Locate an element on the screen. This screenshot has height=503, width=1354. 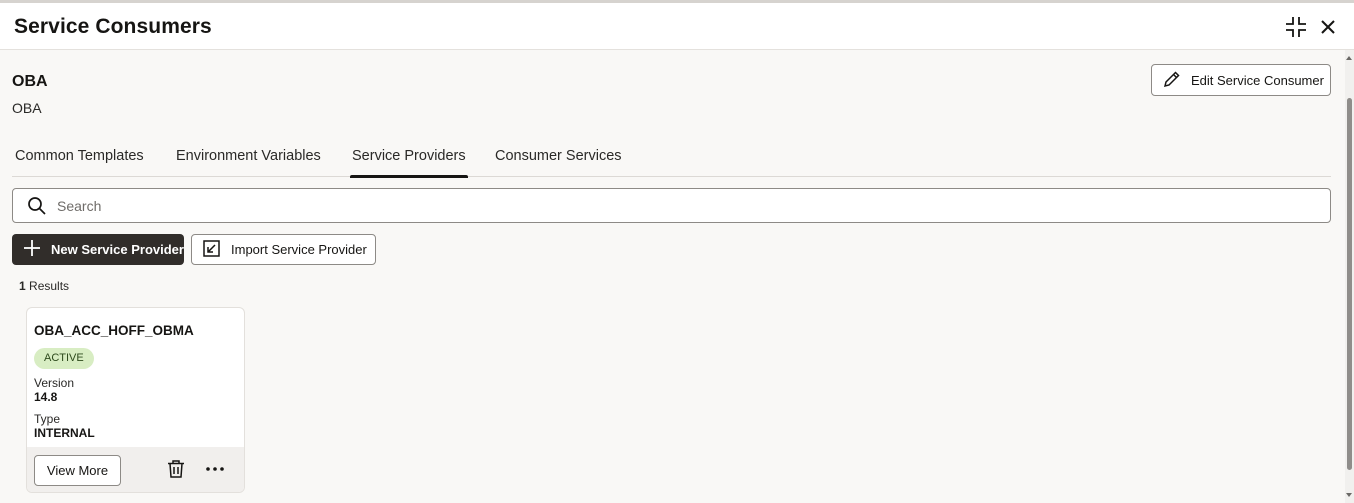
new-service-provider-button: New Service Provider is located at coordinates (98, 249).